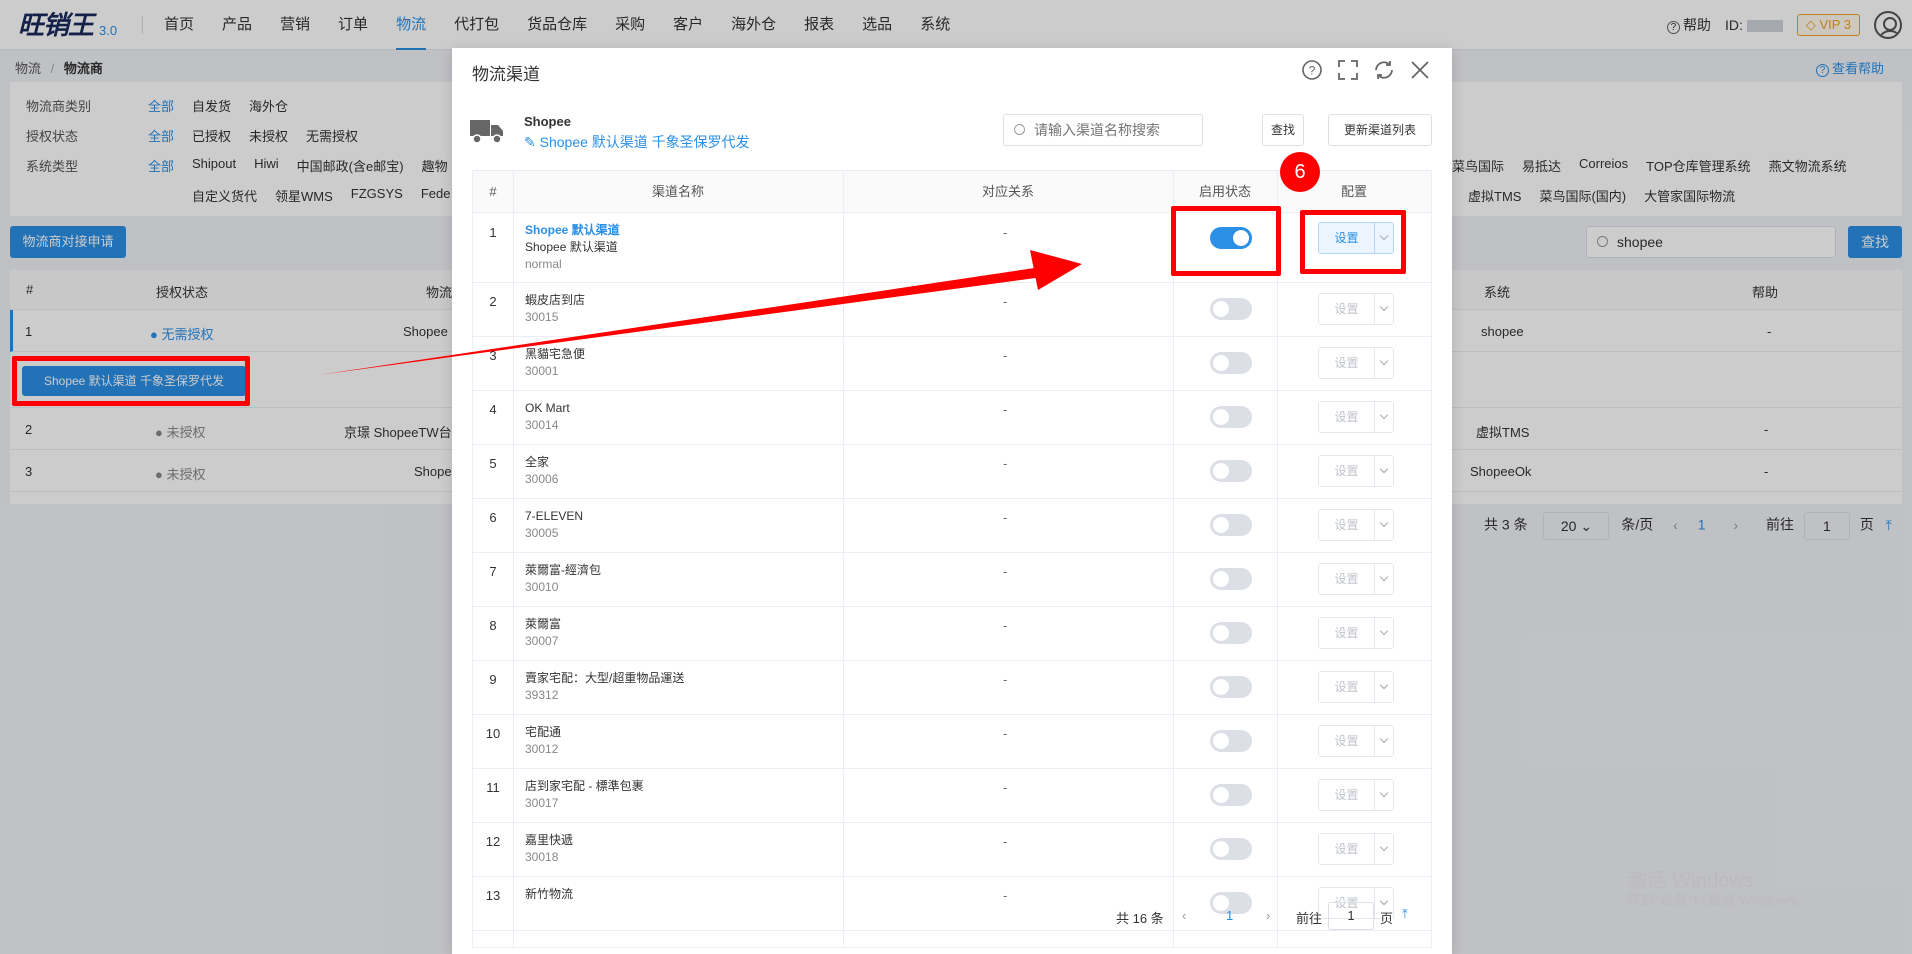 This screenshot has width=1912, height=954. What do you see at coordinates (549, 848) in the screenshot?
I see `channel-name-cell: 嘉里快遞 30018` at bounding box center [549, 848].